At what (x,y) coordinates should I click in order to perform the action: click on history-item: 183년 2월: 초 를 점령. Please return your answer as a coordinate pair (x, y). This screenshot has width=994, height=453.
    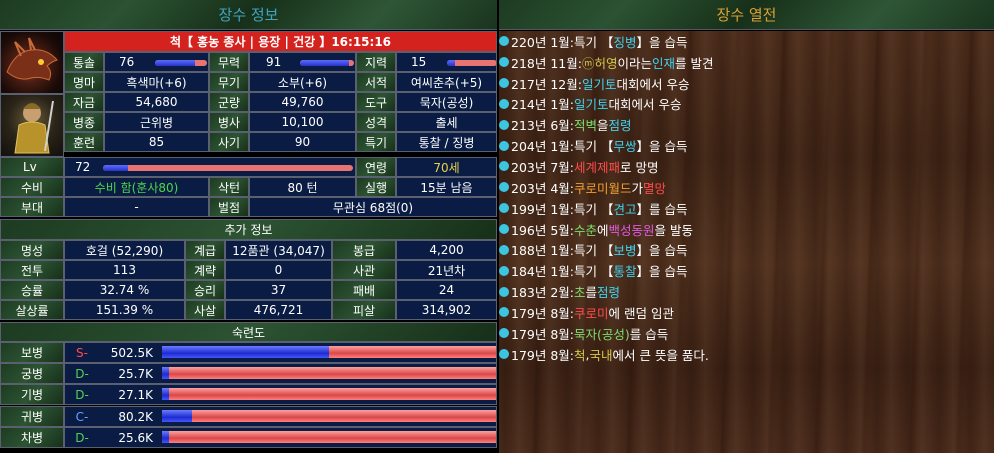
    Looking at the image, I should click on (746, 291).